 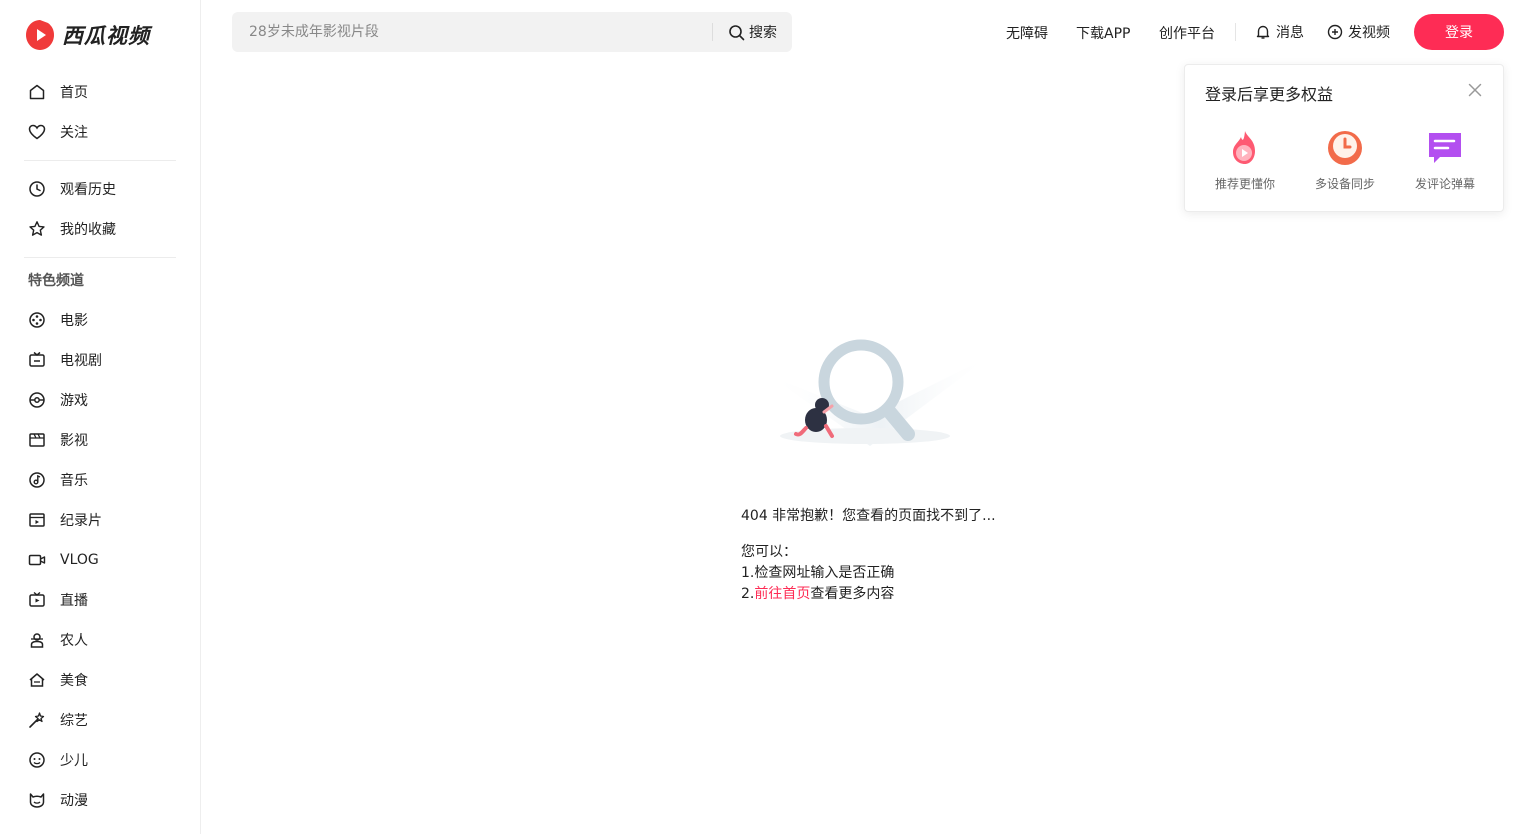 I want to click on music-icon, so click(x=37, y=480).